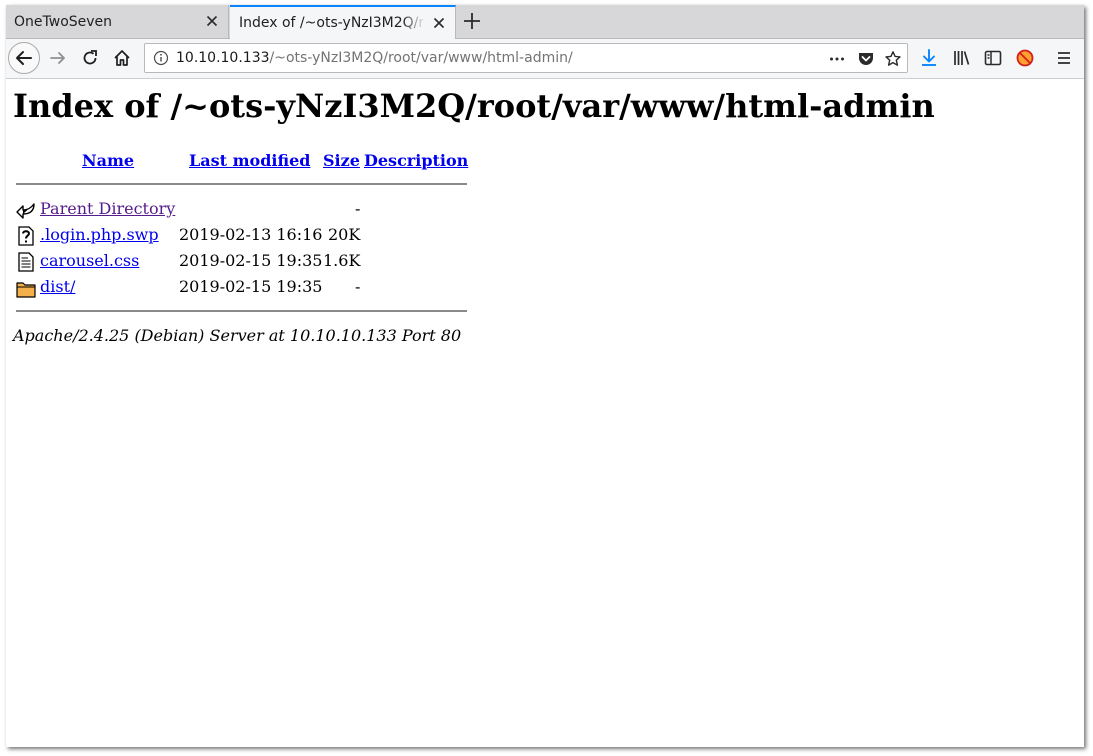 The image size is (1093, 756). Describe the element at coordinates (344, 234) in the screenshot. I see `row-size: 20K` at that location.